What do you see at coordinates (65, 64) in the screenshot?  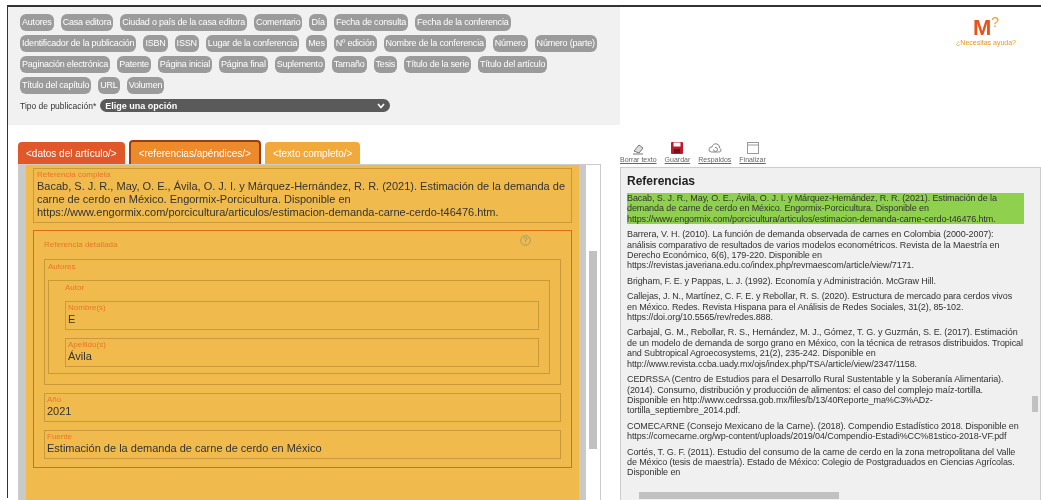 I see `field-tag: Paginación electrónica` at bounding box center [65, 64].